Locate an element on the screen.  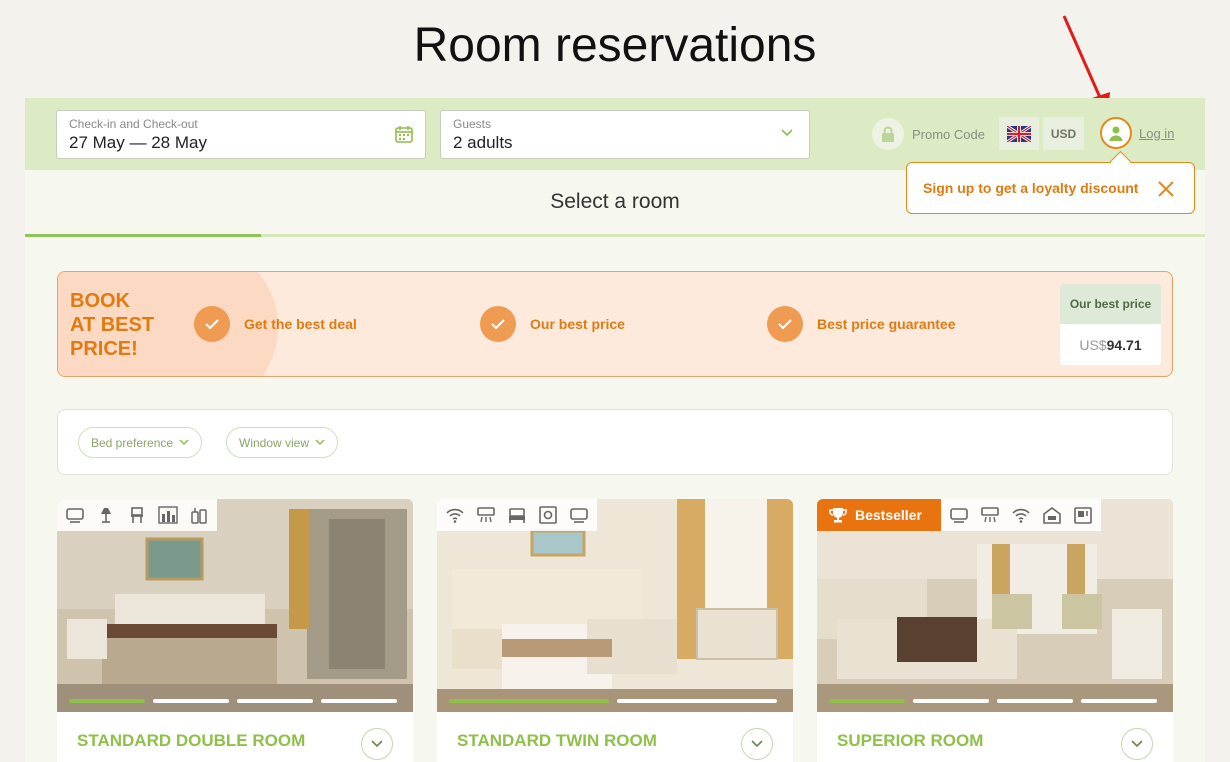
bed-icon is located at coordinates (517, 515).